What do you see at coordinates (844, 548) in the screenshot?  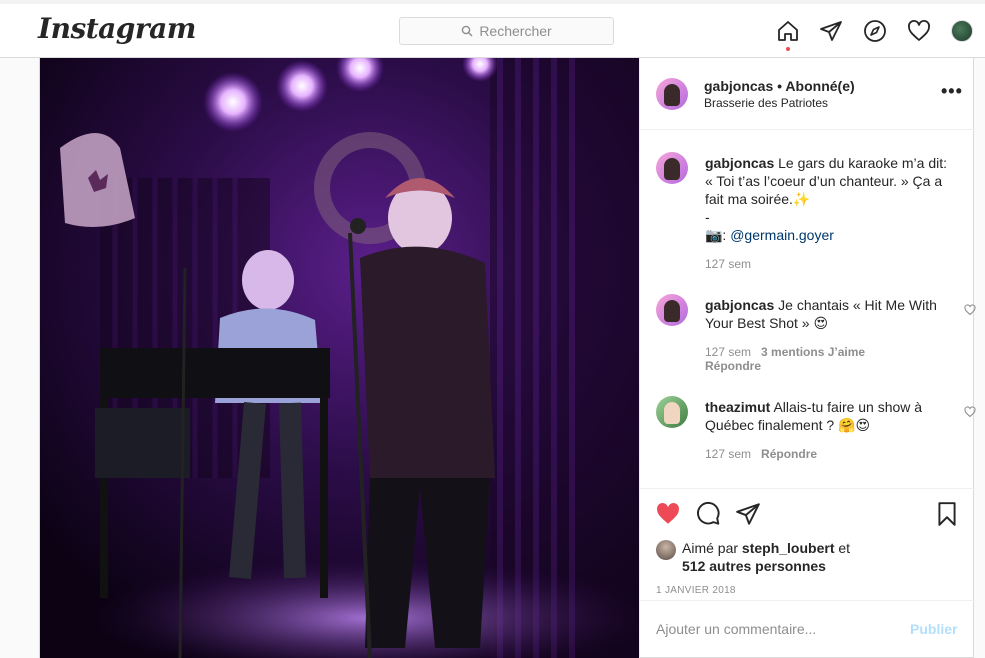 I see `liked-by-joiner: et` at bounding box center [844, 548].